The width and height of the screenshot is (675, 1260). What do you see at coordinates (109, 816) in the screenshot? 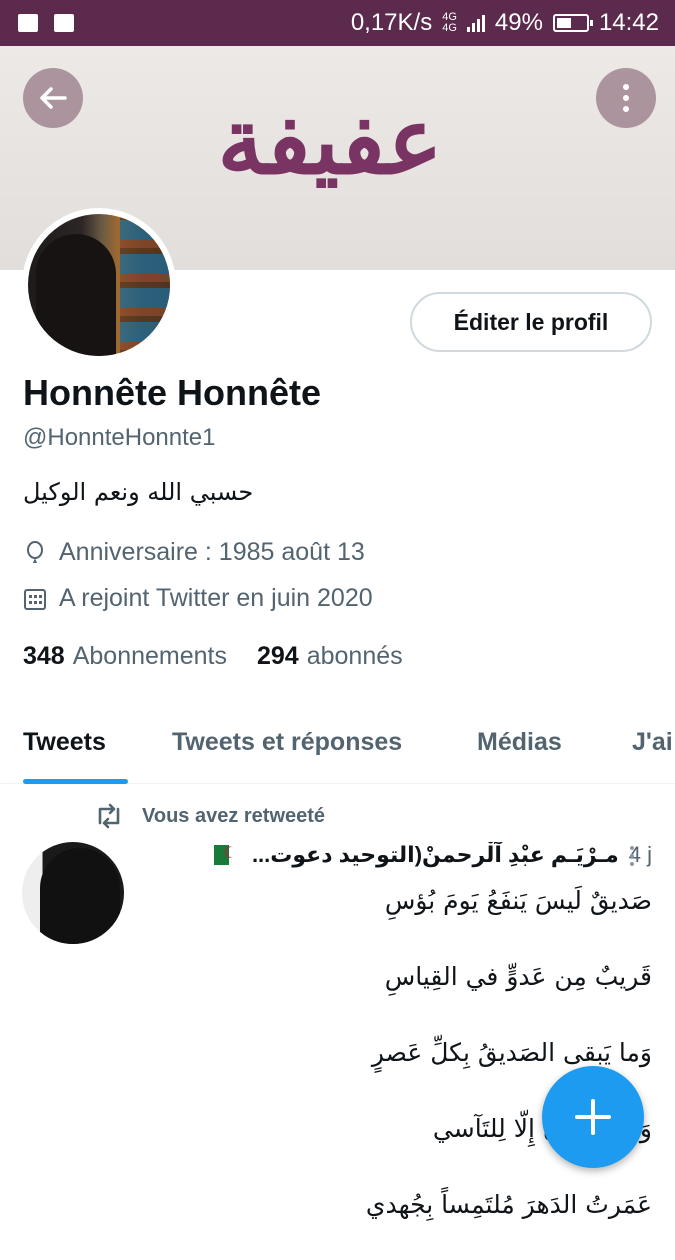
I see `retweet-icon` at bounding box center [109, 816].